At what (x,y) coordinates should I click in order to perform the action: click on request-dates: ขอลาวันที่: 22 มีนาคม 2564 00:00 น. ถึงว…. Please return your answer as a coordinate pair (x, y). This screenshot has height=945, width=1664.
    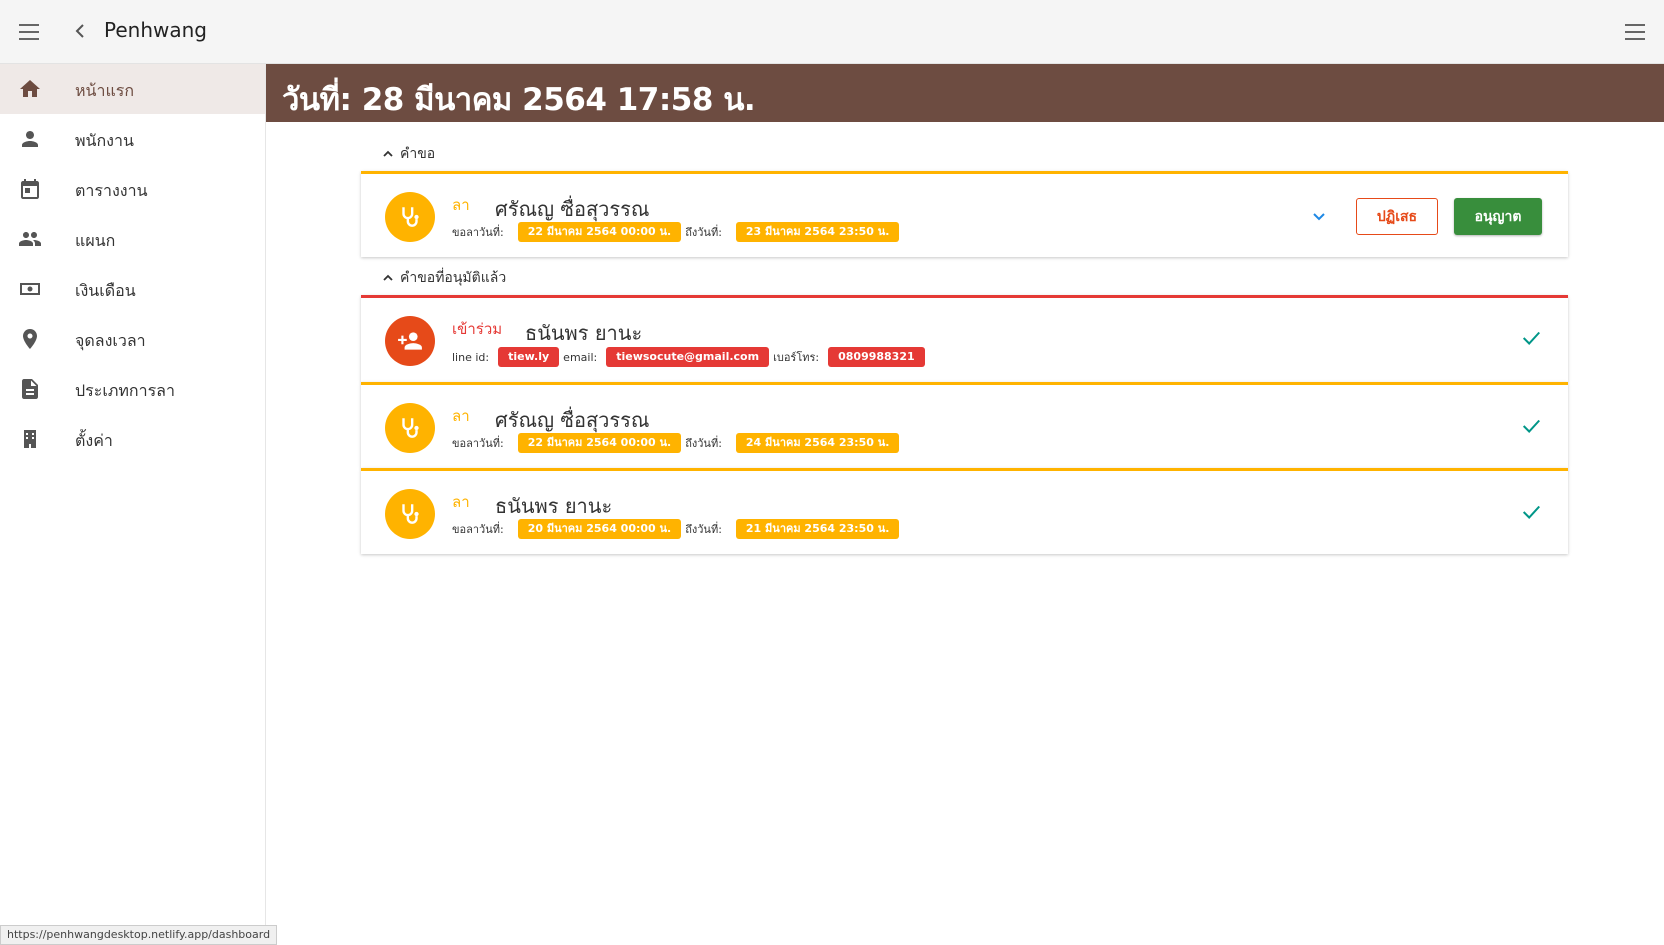
    Looking at the image, I should click on (676, 232).